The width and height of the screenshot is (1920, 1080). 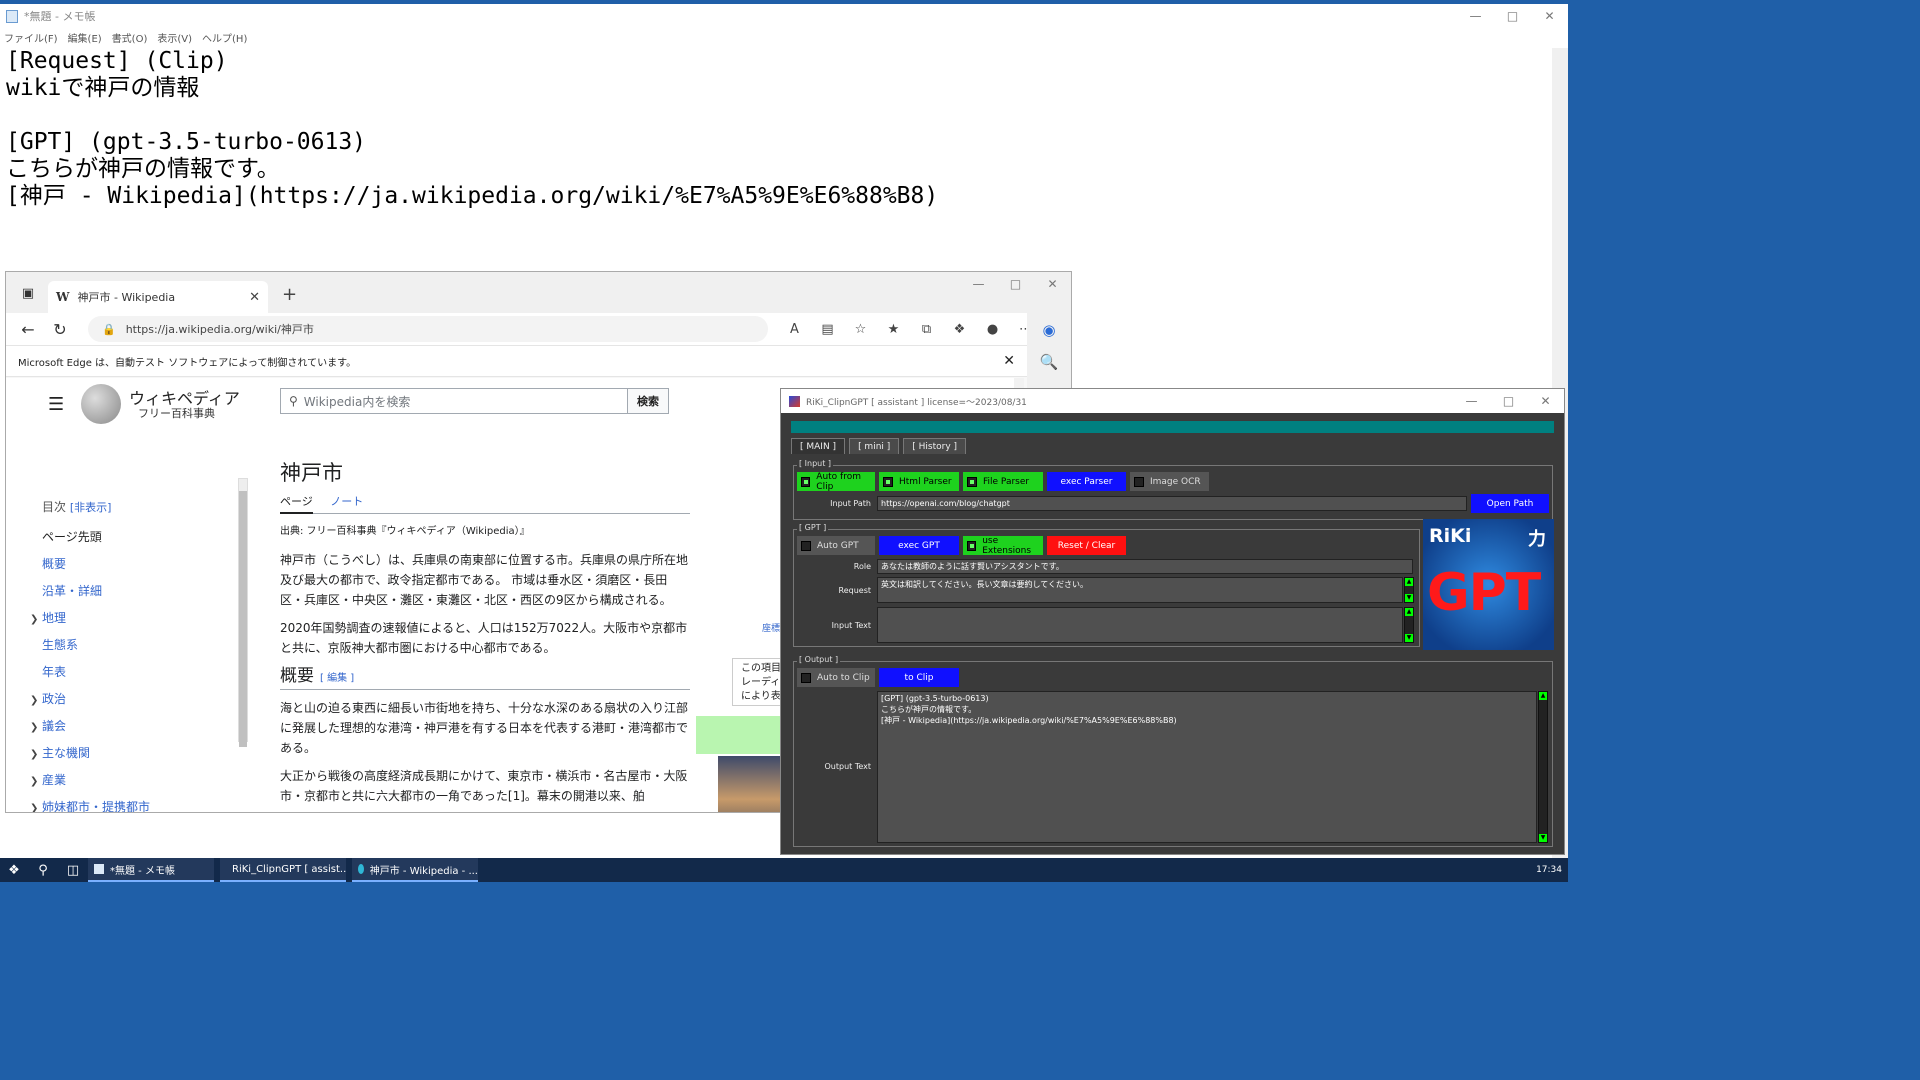 I want to click on toc-item: ❯ 姉妹都市・提携都市, so click(x=136, y=805).